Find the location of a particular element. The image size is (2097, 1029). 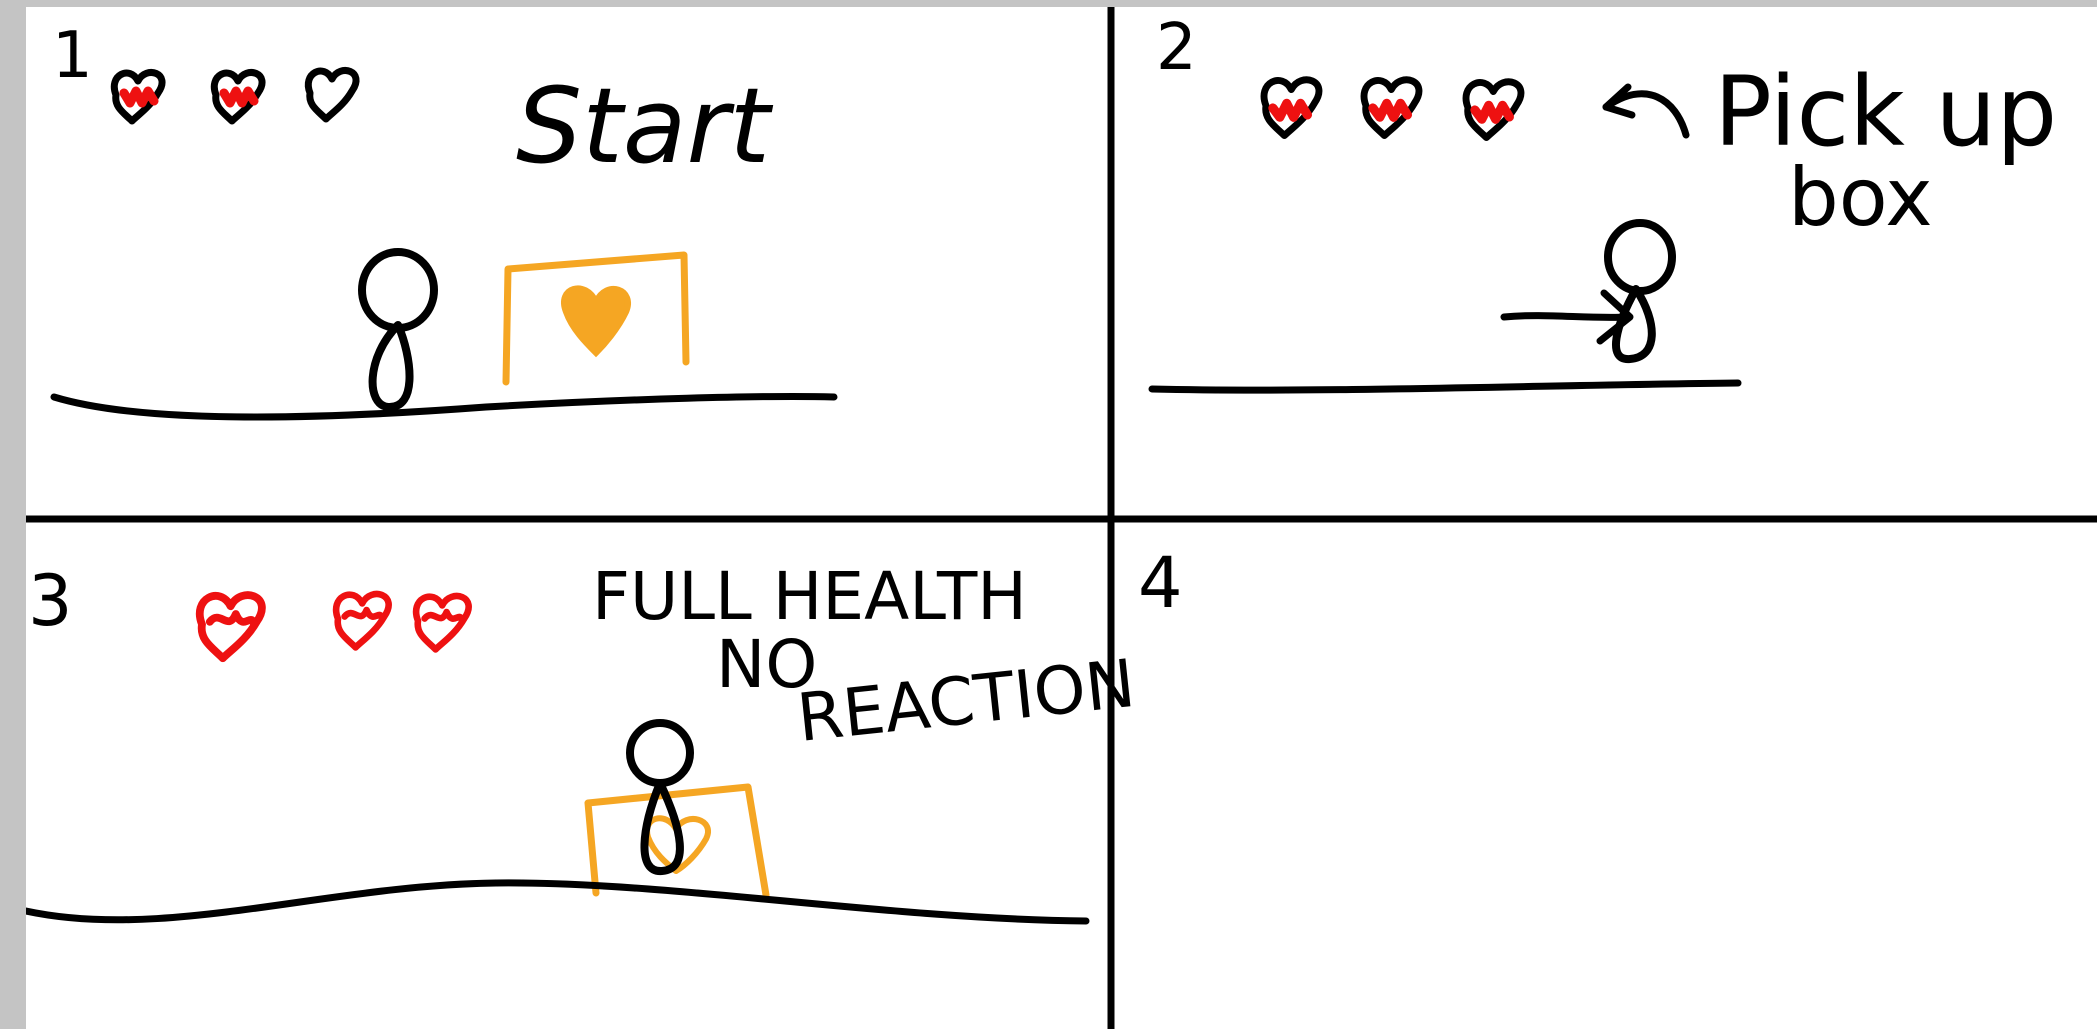

panel-3-ground is located at coordinates (558, 902).